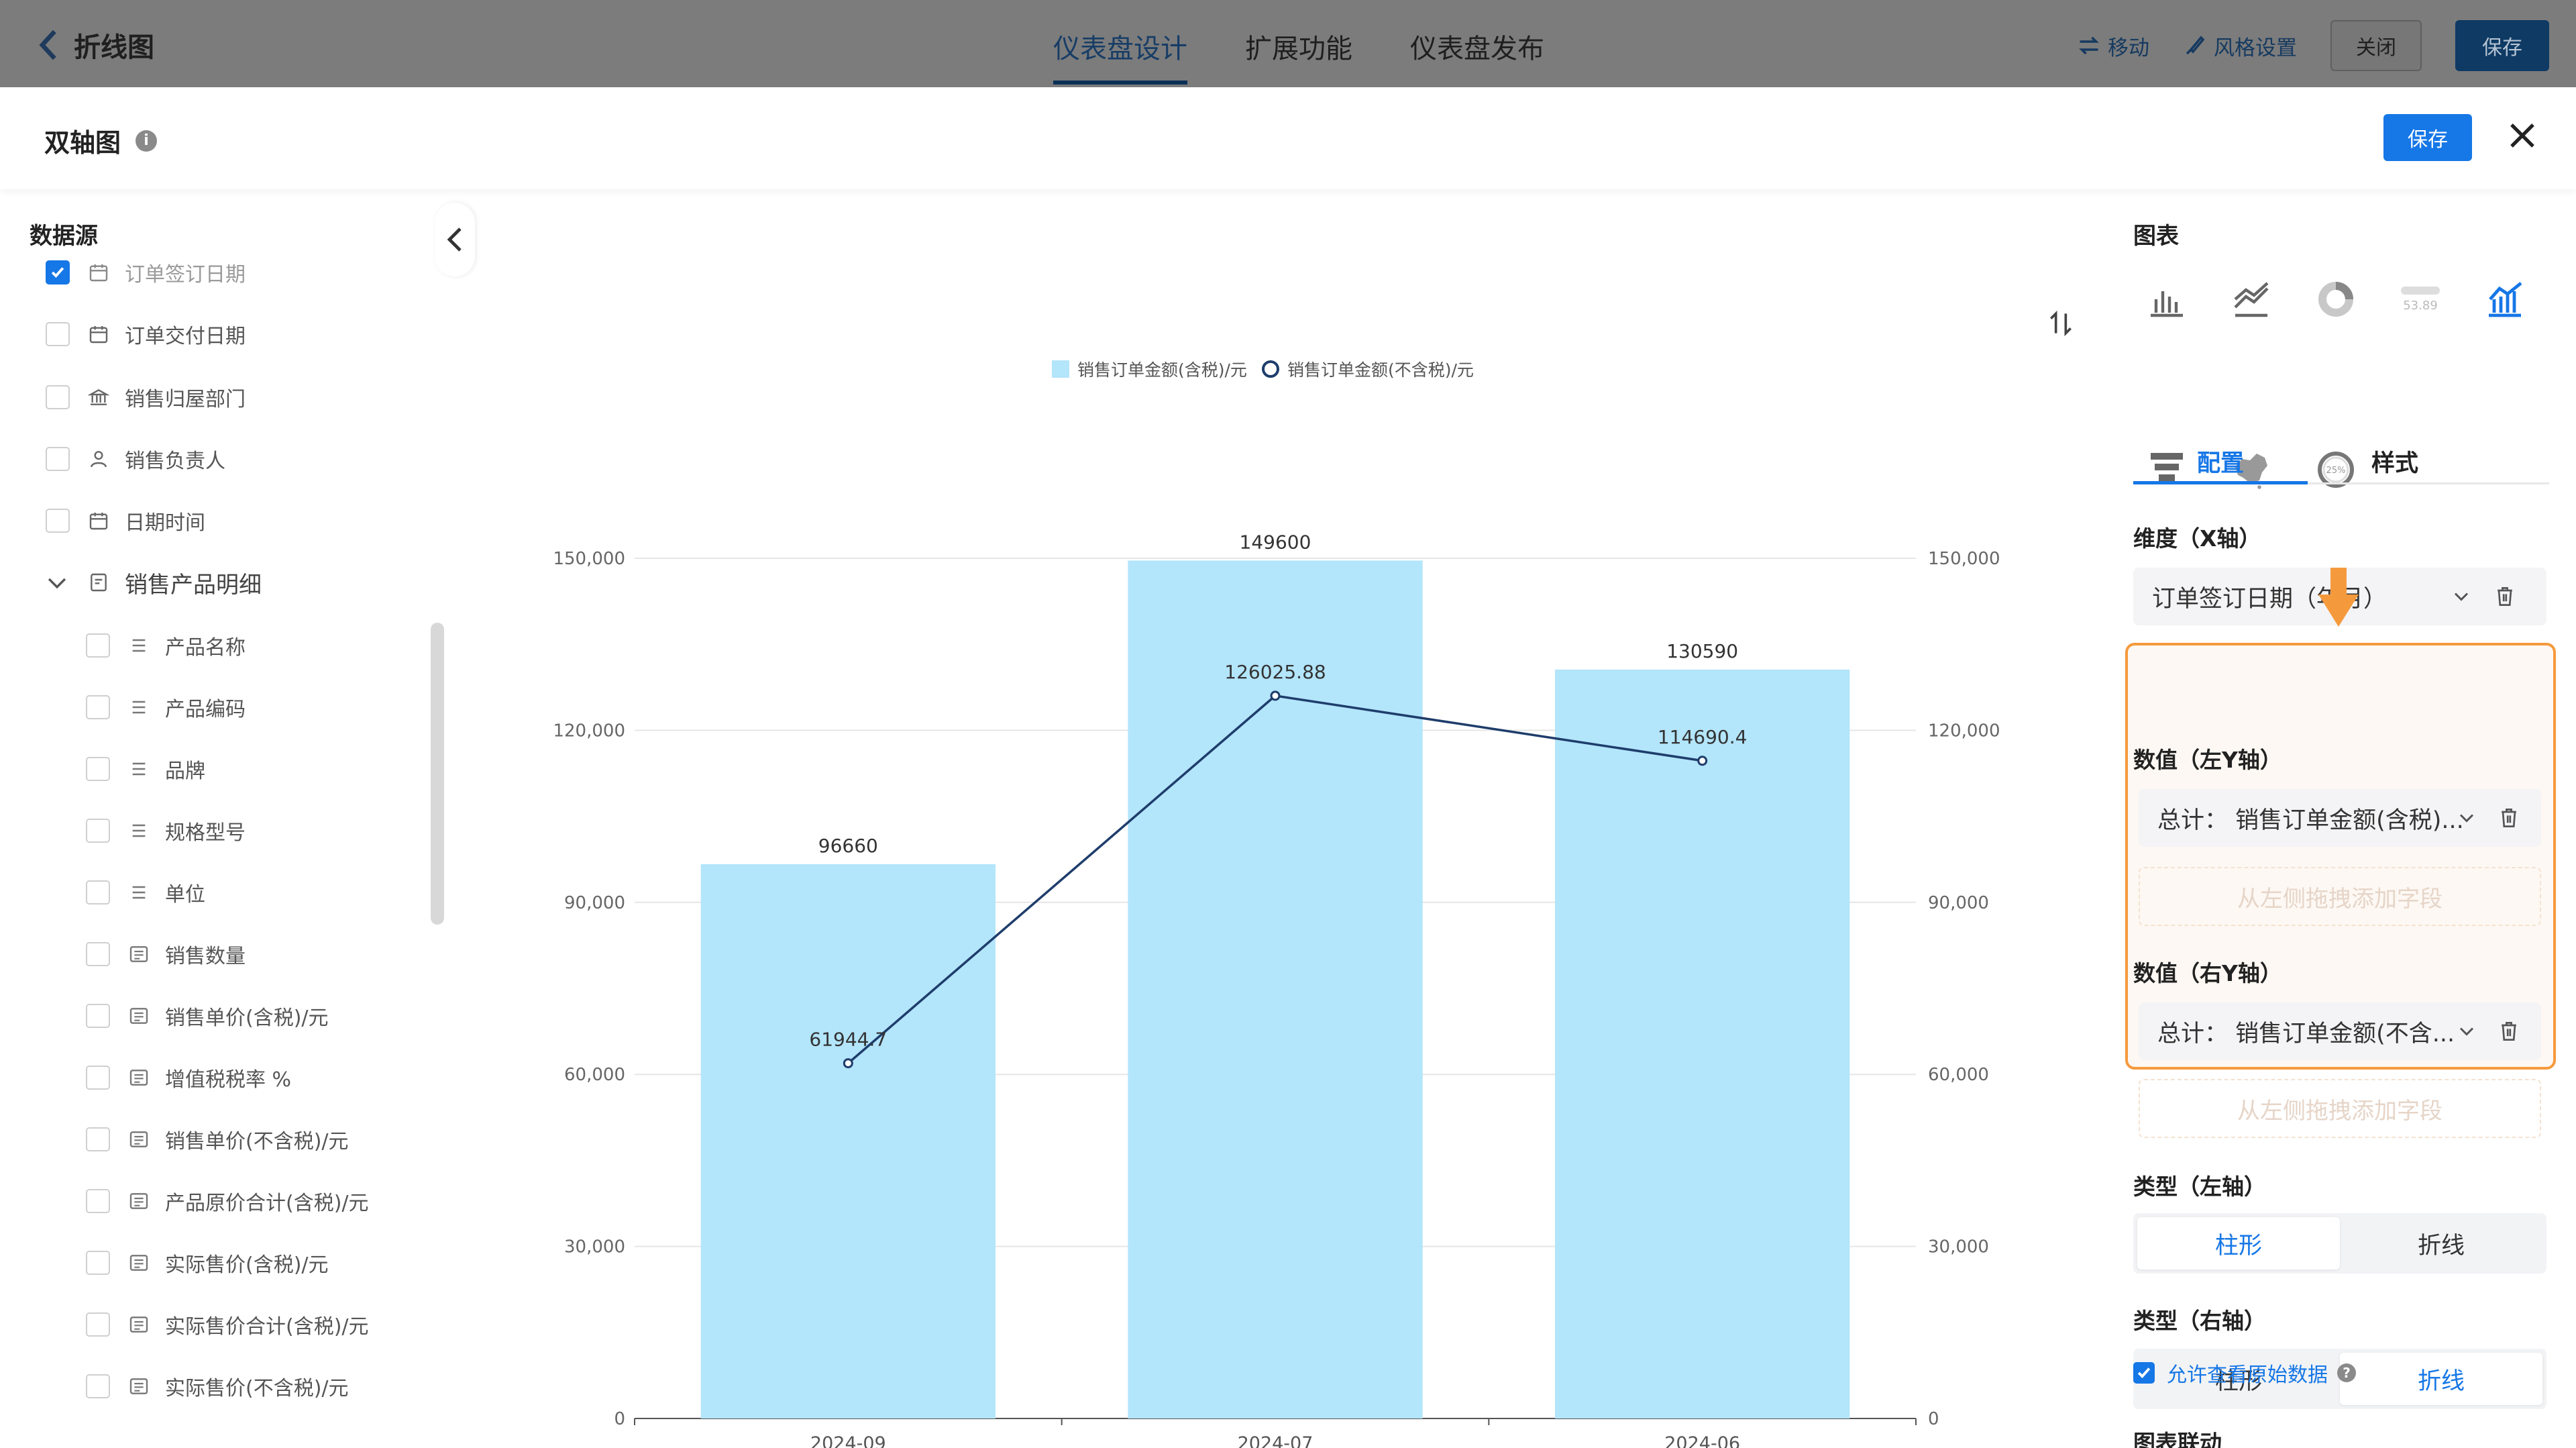  I want to click on back-button: 折线图, so click(96, 44).